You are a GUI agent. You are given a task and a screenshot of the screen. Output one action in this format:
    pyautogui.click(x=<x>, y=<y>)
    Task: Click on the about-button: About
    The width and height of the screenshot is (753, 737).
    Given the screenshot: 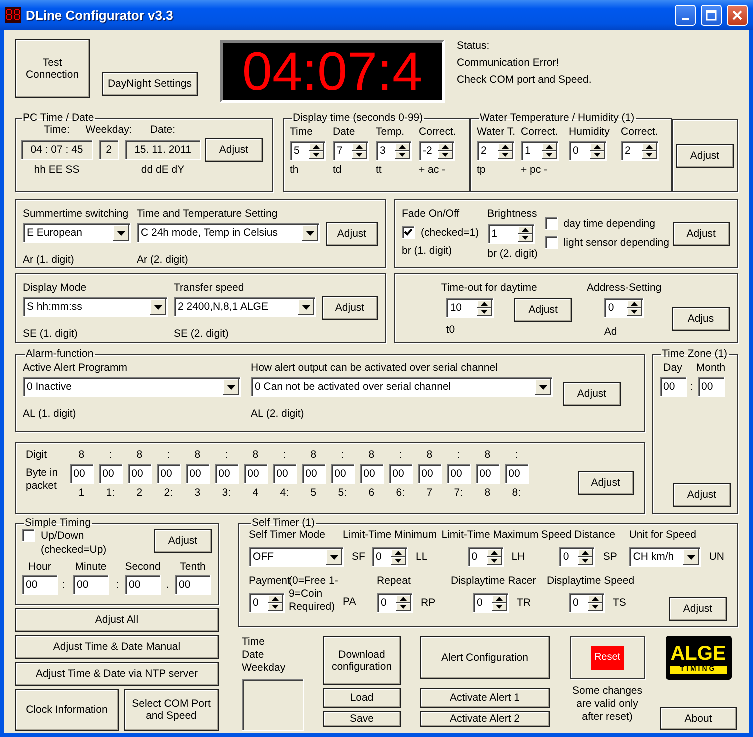 What is the action you would take?
    pyautogui.click(x=698, y=718)
    